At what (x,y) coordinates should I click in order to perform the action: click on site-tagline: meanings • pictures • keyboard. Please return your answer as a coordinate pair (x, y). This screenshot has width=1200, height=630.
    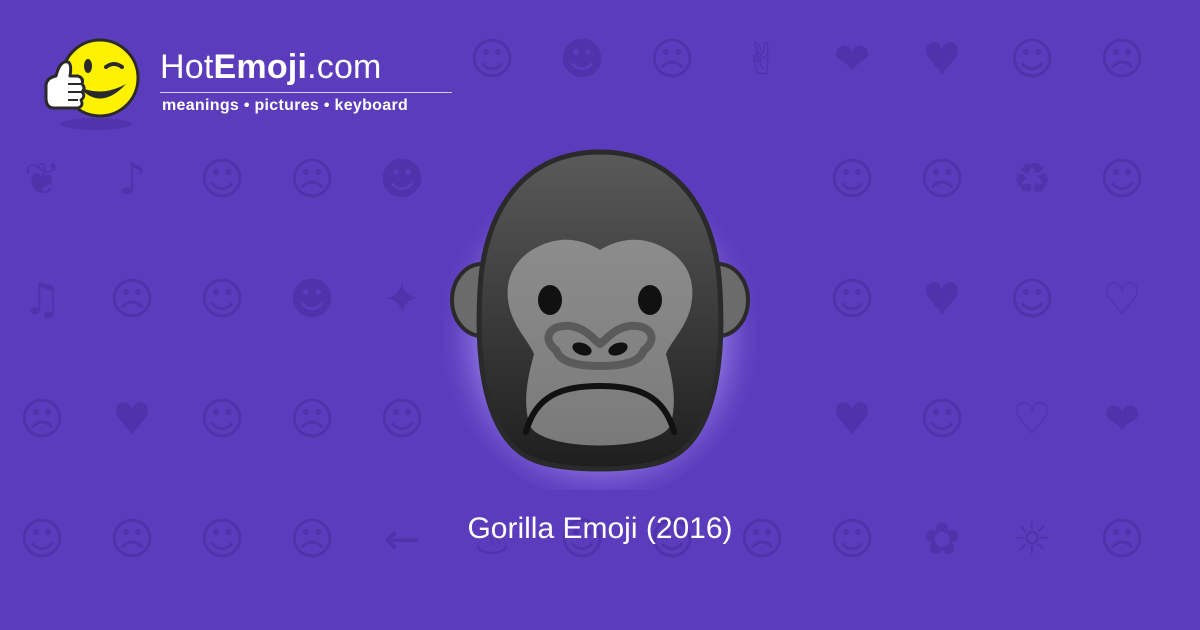
    Looking at the image, I should click on (285, 105).